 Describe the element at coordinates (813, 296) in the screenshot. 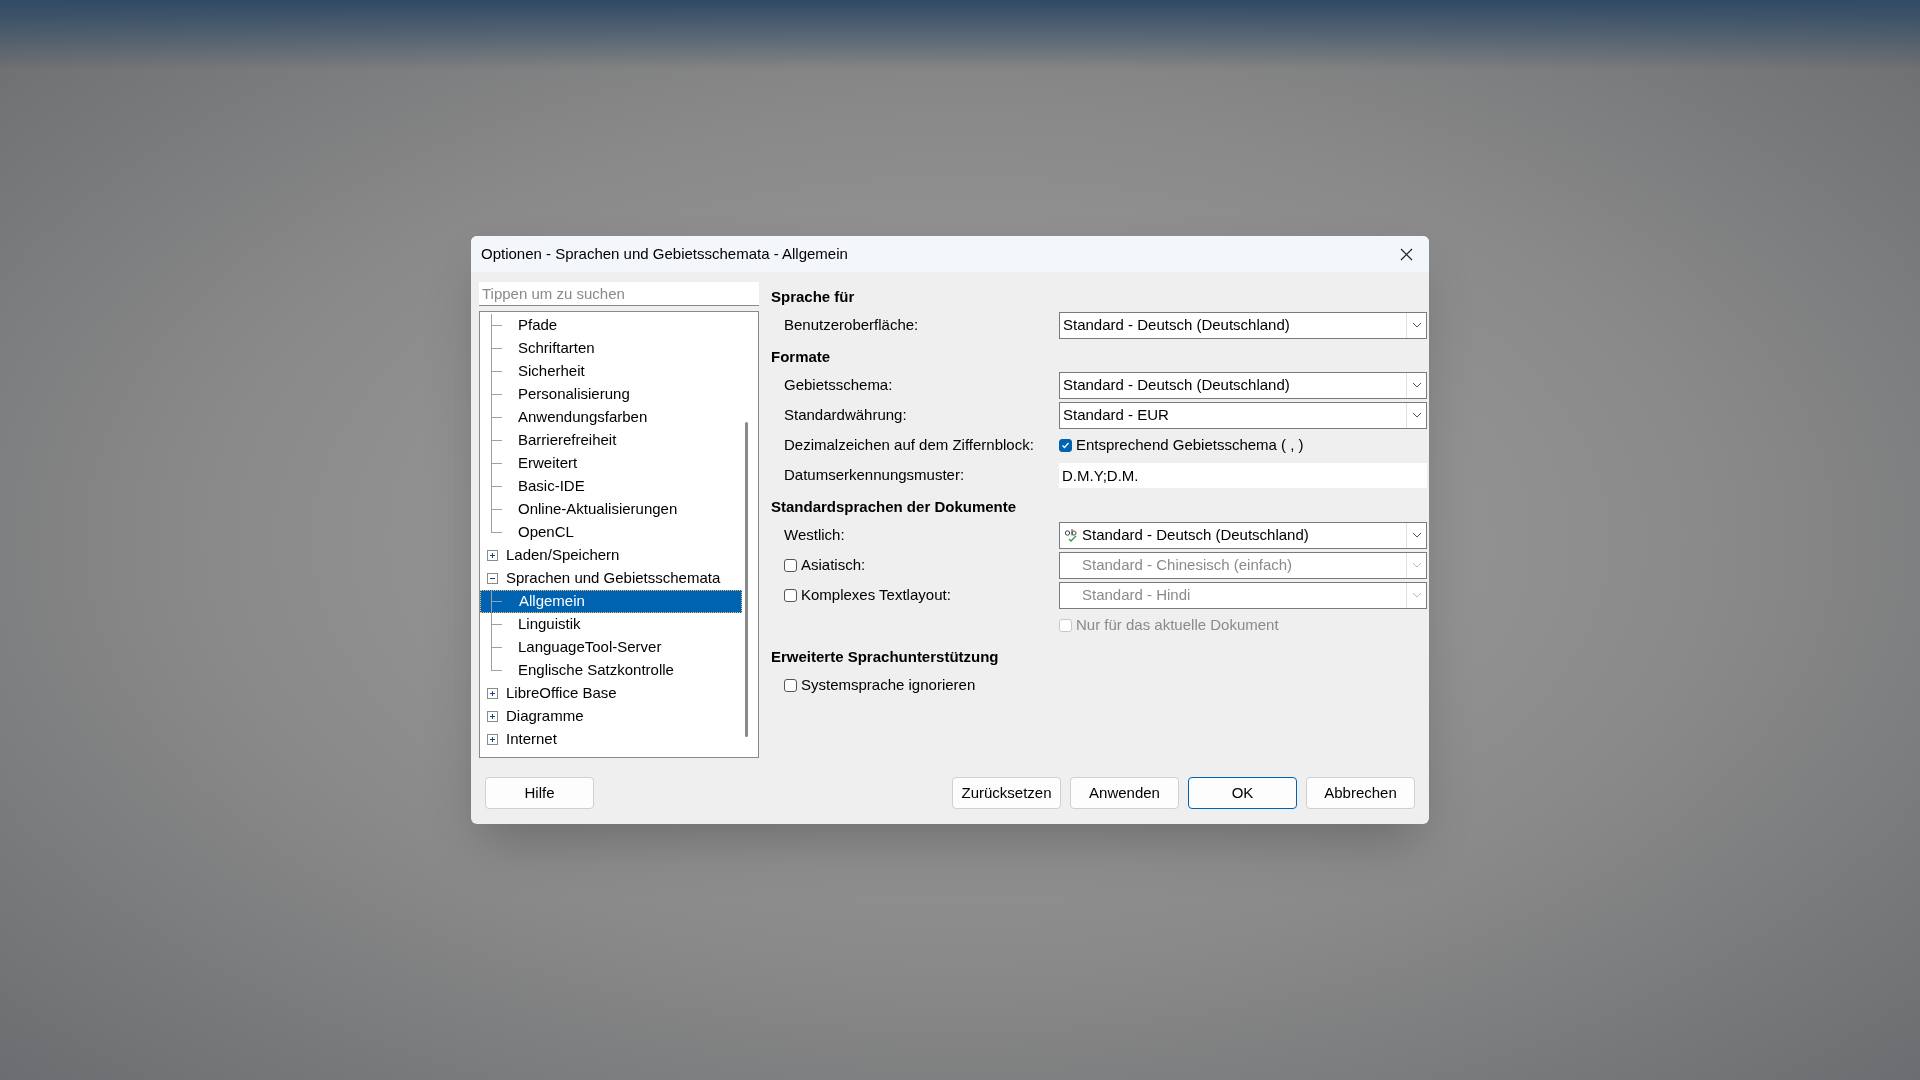

I see `section-heading: Sprache für` at that location.